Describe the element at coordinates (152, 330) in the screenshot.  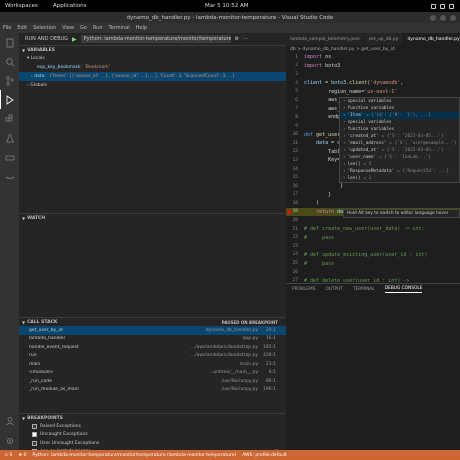
I see `call-stack-frame: get_user_by_id dynamo_db_handler.py 20:1` at that location.